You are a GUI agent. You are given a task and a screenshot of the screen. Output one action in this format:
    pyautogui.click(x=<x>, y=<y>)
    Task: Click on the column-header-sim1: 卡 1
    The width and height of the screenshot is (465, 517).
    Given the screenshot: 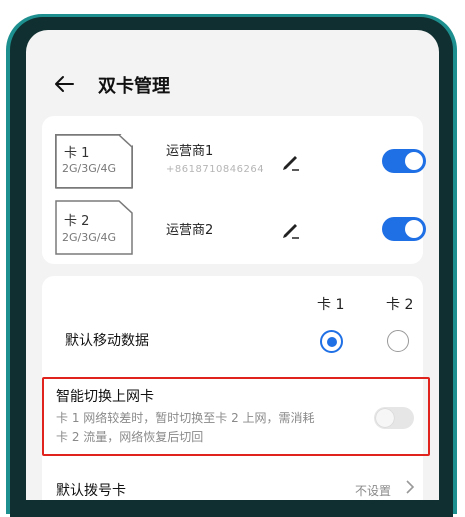 What is the action you would take?
    pyautogui.click(x=331, y=305)
    